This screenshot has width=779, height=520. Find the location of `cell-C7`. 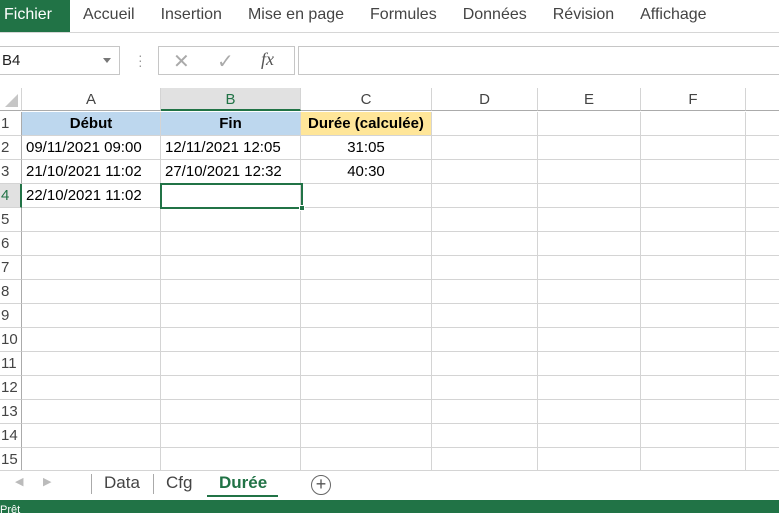

cell-C7 is located at coordinates (366, 268).